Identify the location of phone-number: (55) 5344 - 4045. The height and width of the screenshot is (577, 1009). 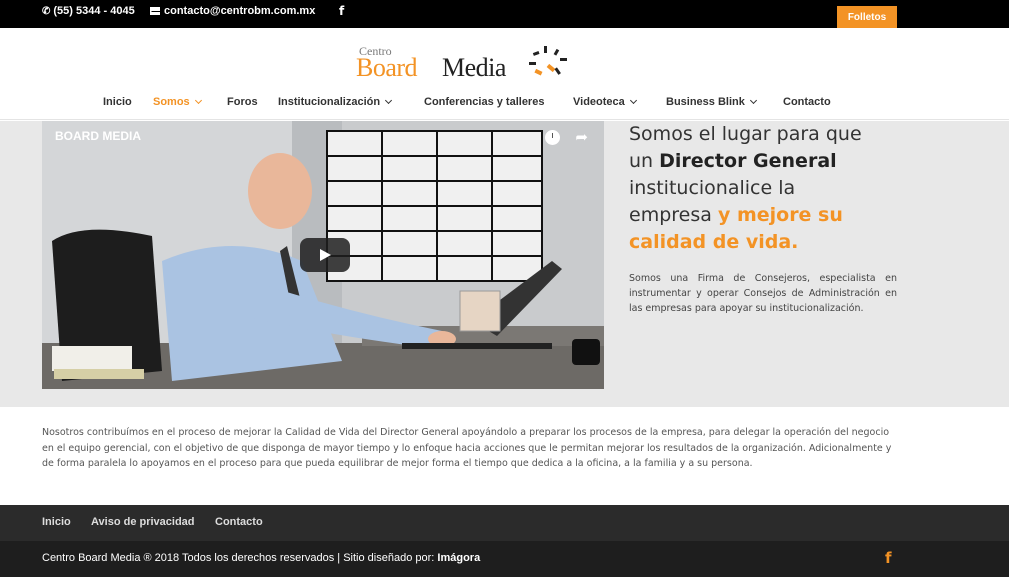
(94, 11).